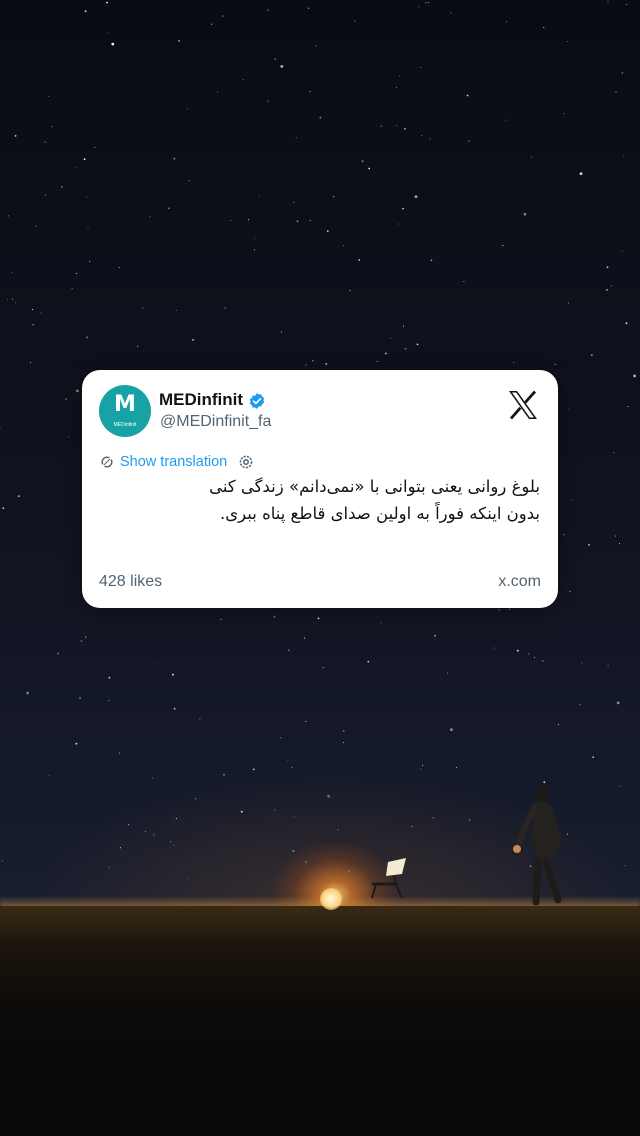 The height and width of the screenshot is (1136, 640). What do you see at coordinates (173, 462) in the screenshot?
I see `show-translation-link: Show translation` at bounding box center [173, 462].